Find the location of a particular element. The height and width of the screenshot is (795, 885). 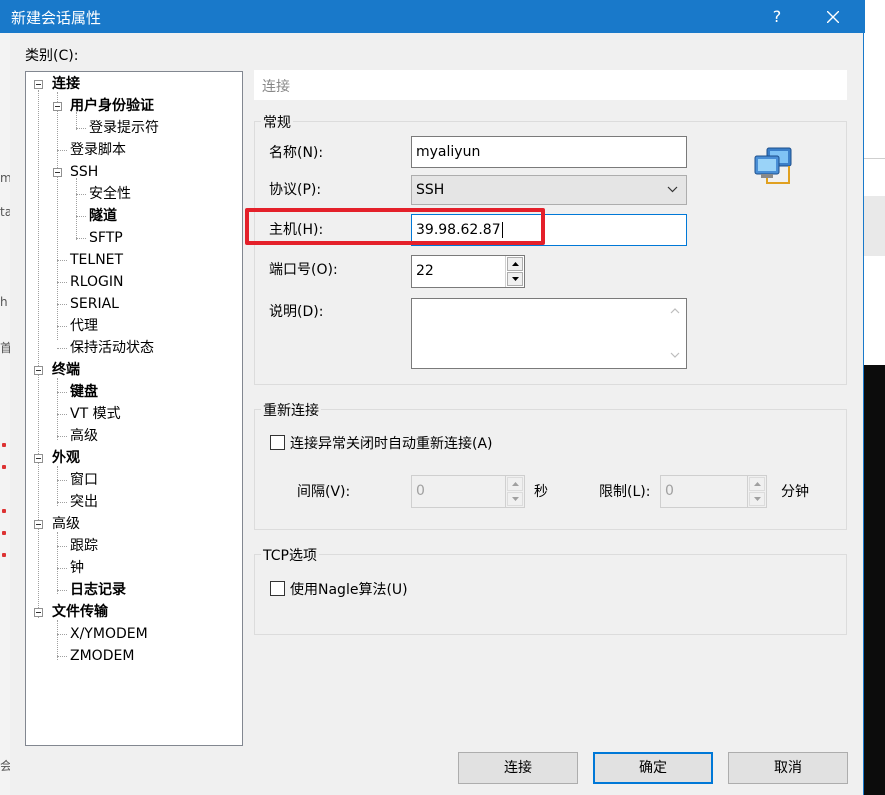

tree-item-terminal-advanced: 高级 is located at coordinates (84, 436).